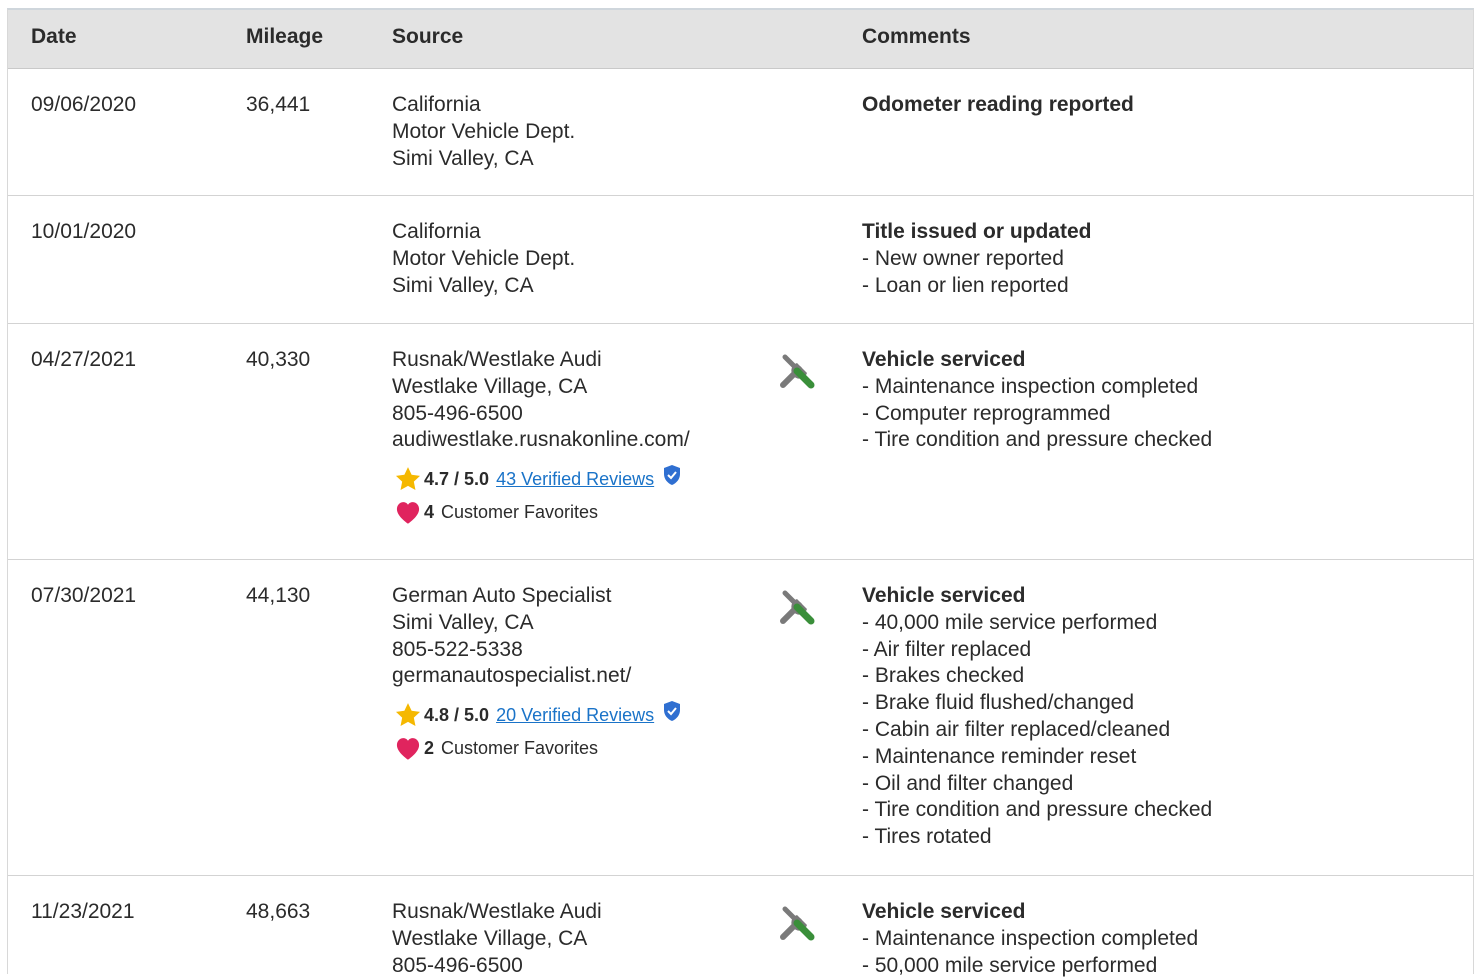  What do you see at coordinates (916, 36) in the screenshot?
I see `header-comments: Comments` at bounding box center [916, 36].